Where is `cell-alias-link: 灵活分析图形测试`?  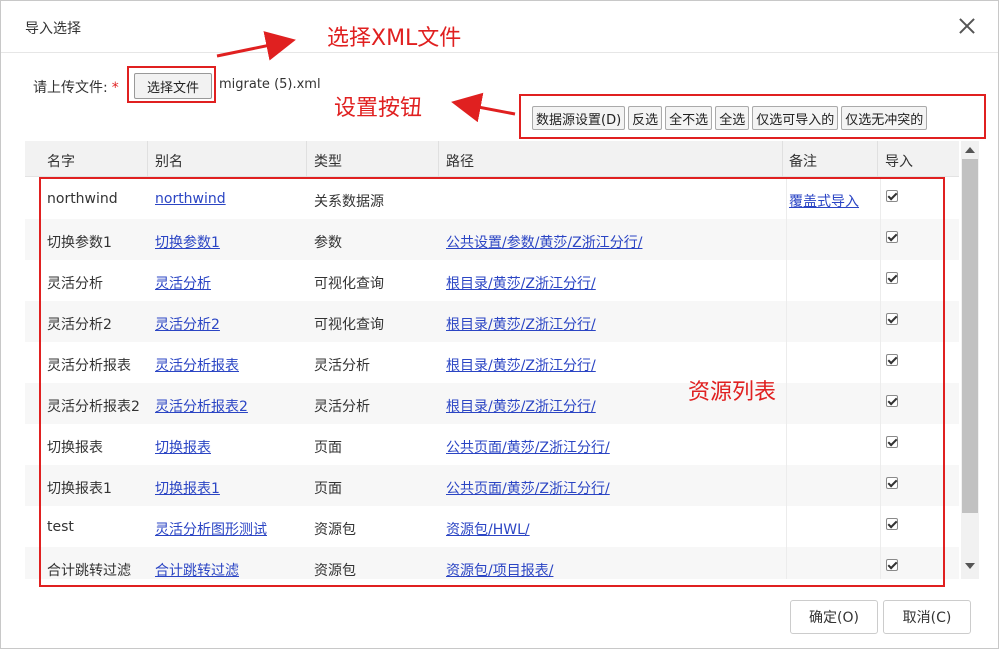 cell-alias-link: 灵活分析图形测试 is located at coordinates (211, 529).